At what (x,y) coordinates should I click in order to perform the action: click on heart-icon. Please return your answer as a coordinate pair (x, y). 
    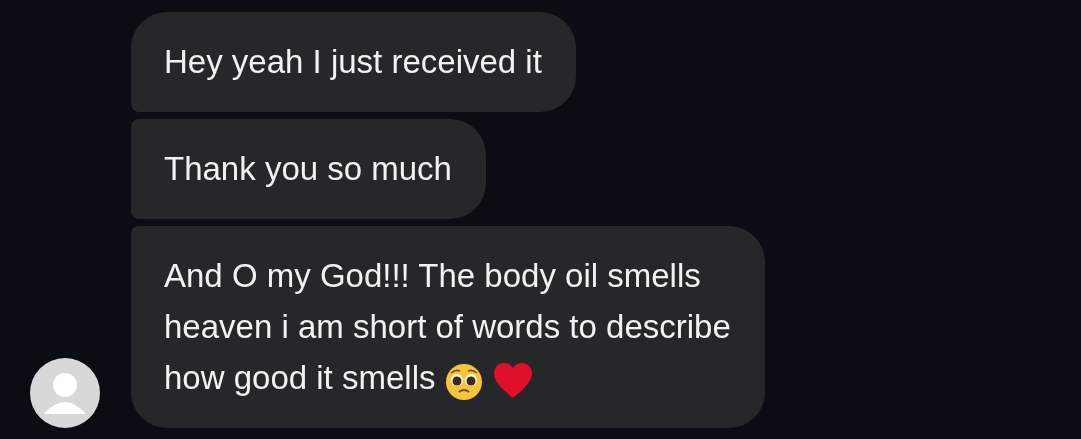
    Looking at the image, I should click on (513, 380).